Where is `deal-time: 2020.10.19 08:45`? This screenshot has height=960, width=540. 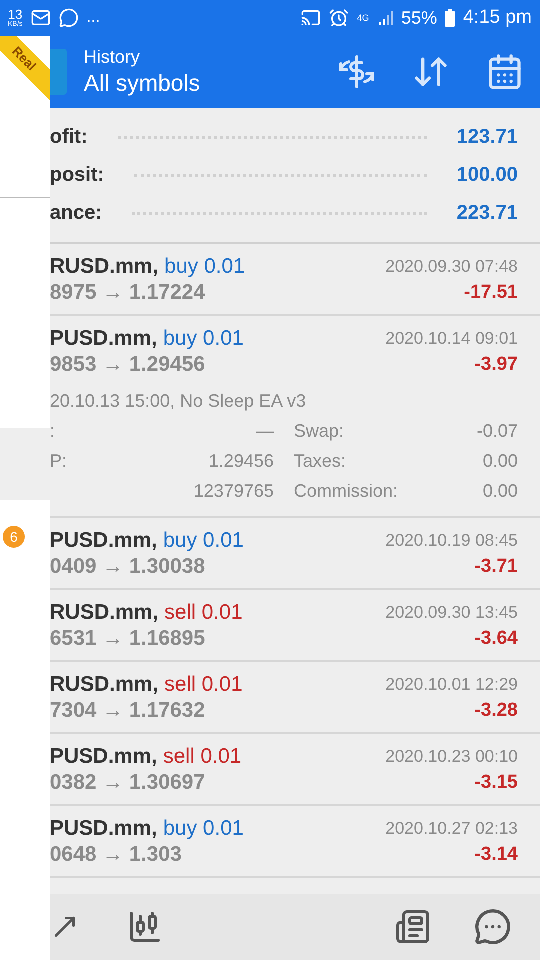
deal-time: 2020.10.19 08:45 is located at coordinates (452, 541).